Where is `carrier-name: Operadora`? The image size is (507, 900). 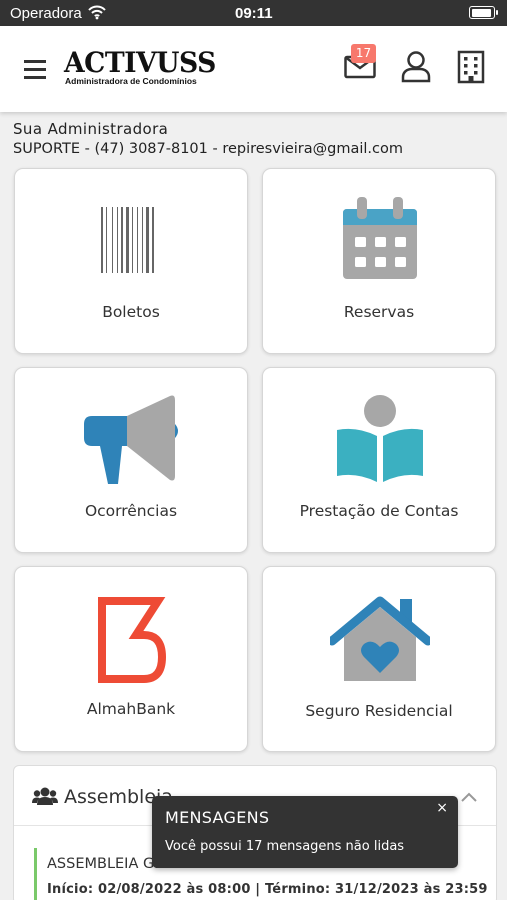
carrier-name: Operadora is located at coordinates (46, 13).